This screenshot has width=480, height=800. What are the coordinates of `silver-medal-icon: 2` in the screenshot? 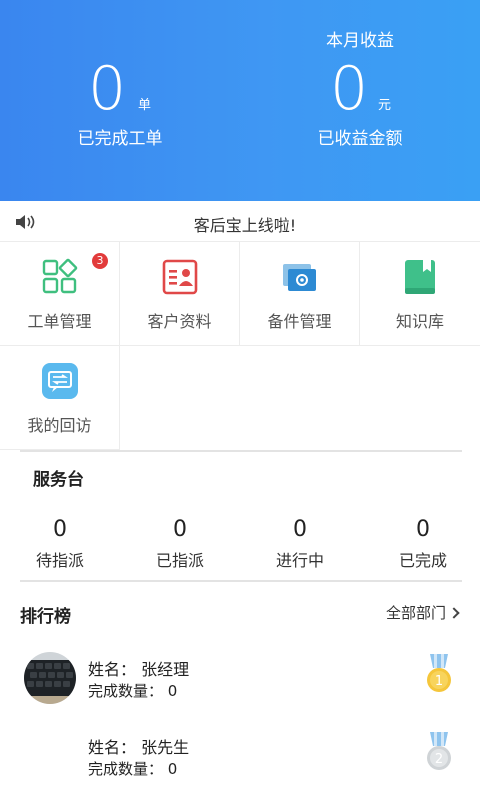 It's located at (439, 751).